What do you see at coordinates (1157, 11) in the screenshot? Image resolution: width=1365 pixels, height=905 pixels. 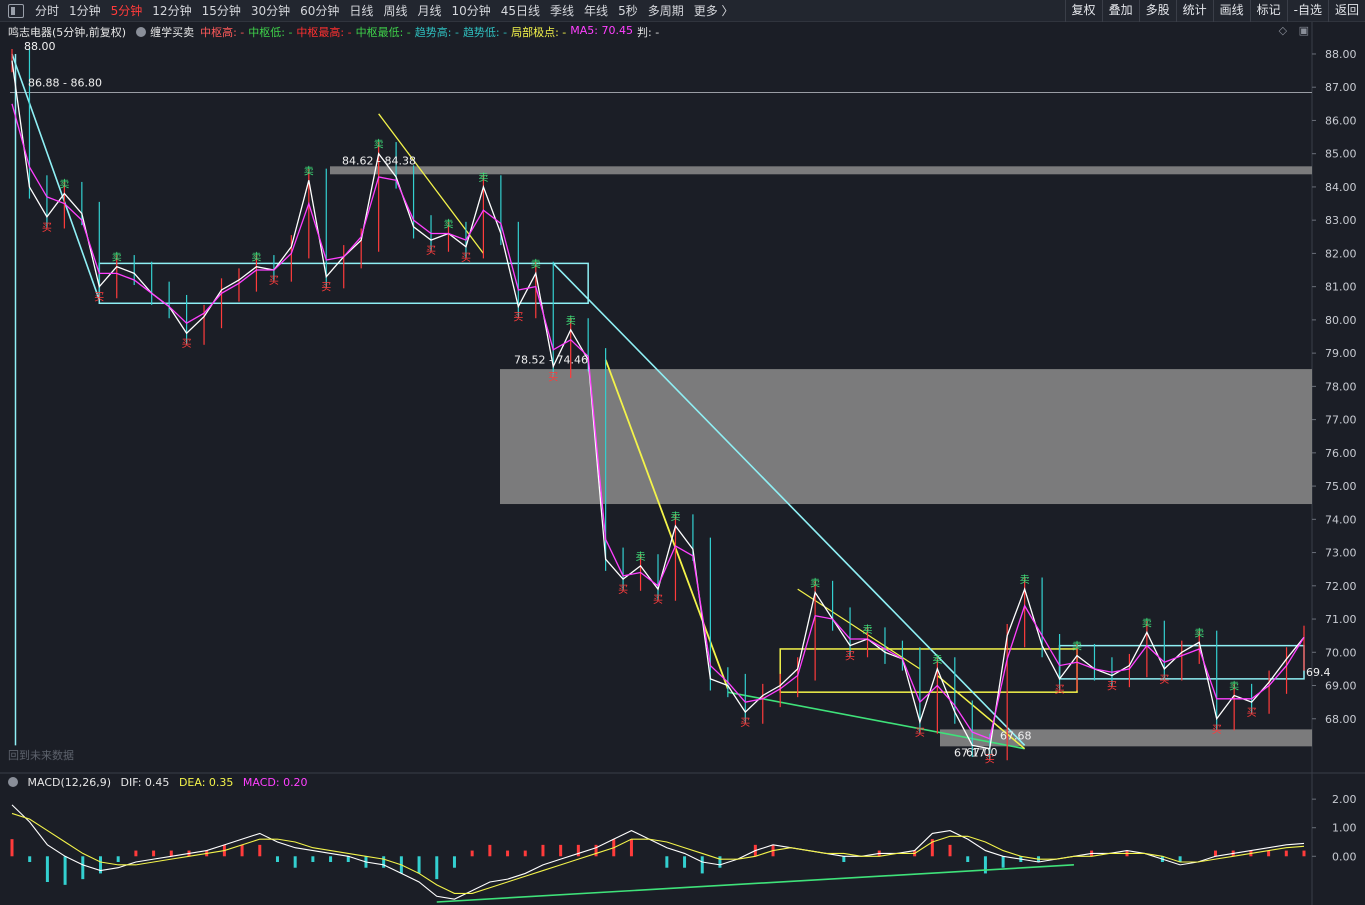 I see `toolbar-button: 多股` at bounding box center [1157, 11].